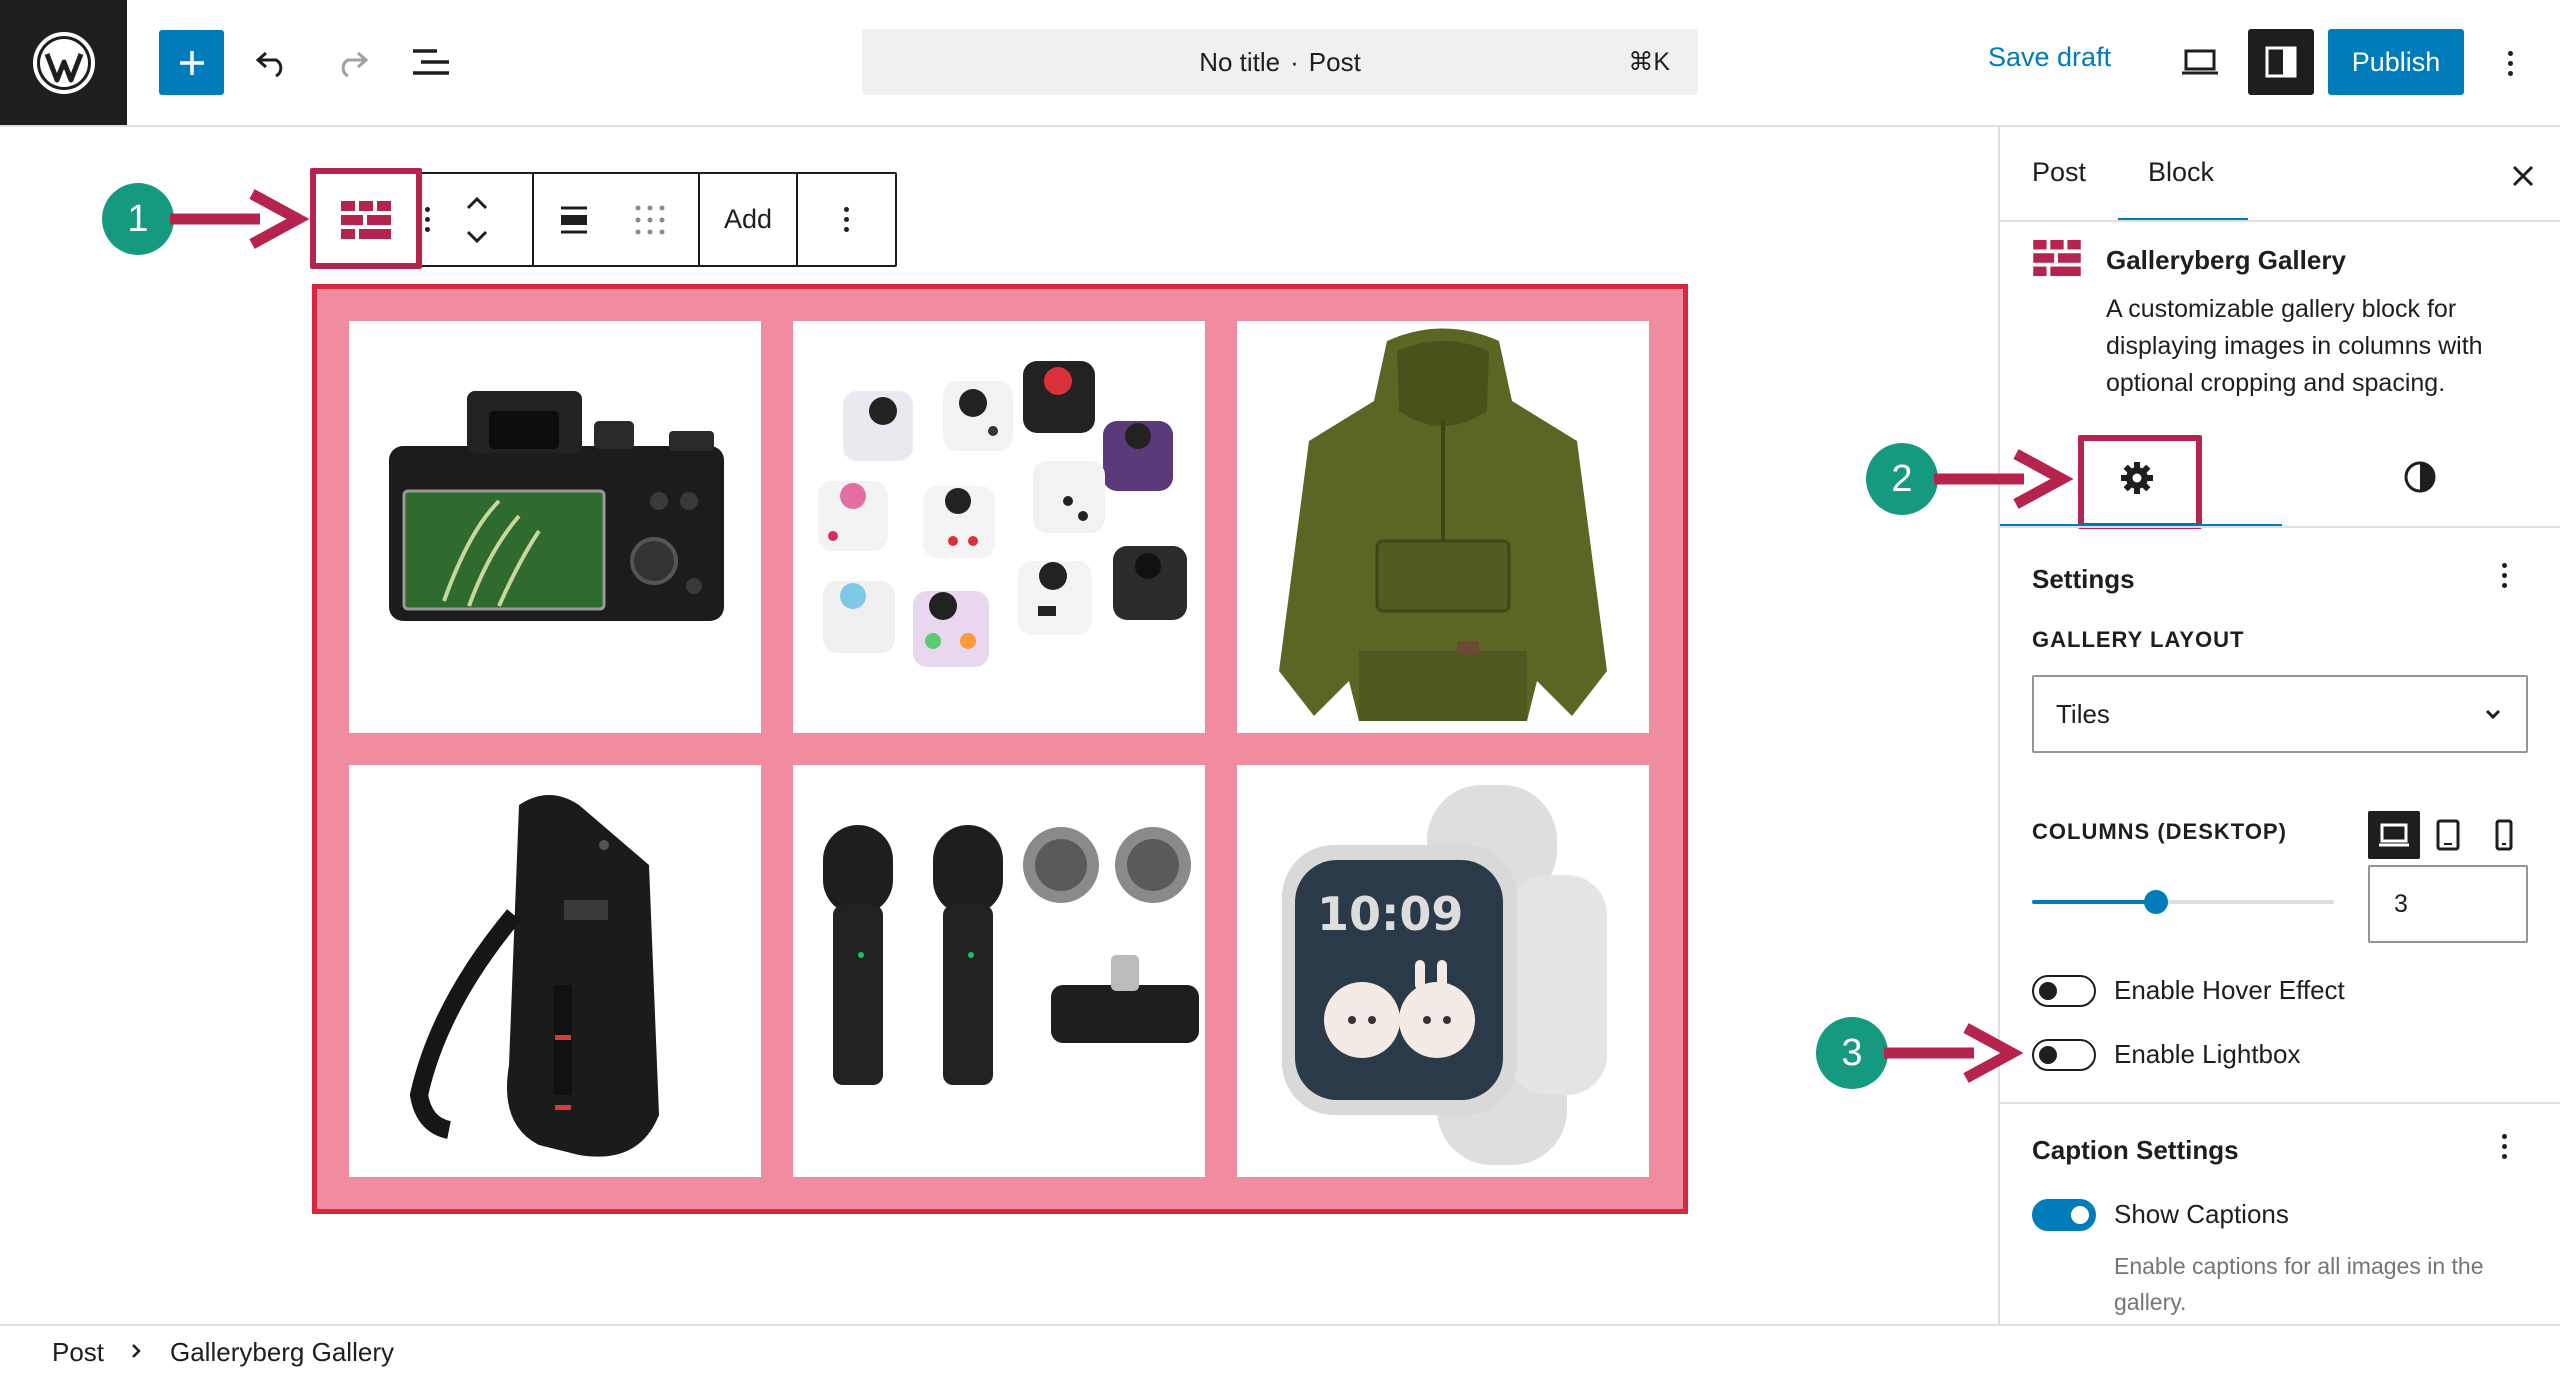  I want to click on gallery-image-fidget-cubes, so click(999, 527).